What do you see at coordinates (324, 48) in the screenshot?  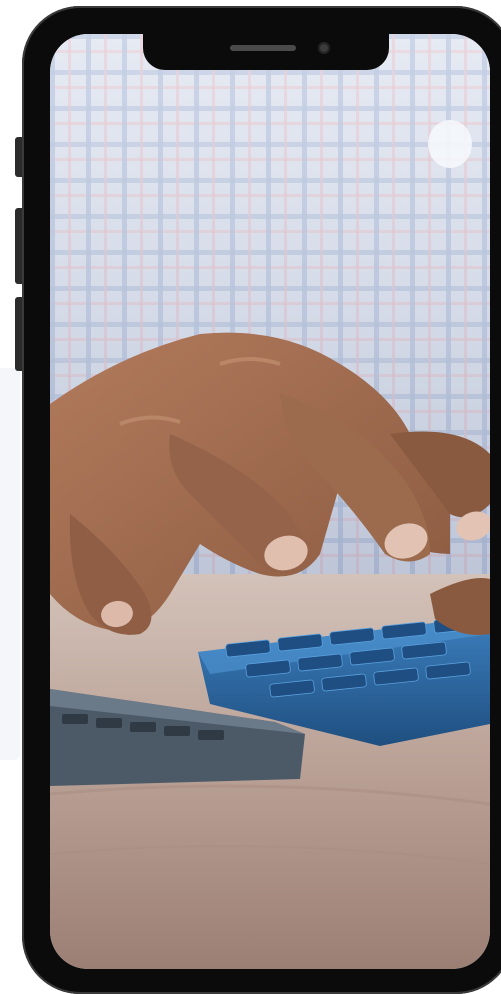 I see `front-camera-icon` at bounding box center [324, 48].